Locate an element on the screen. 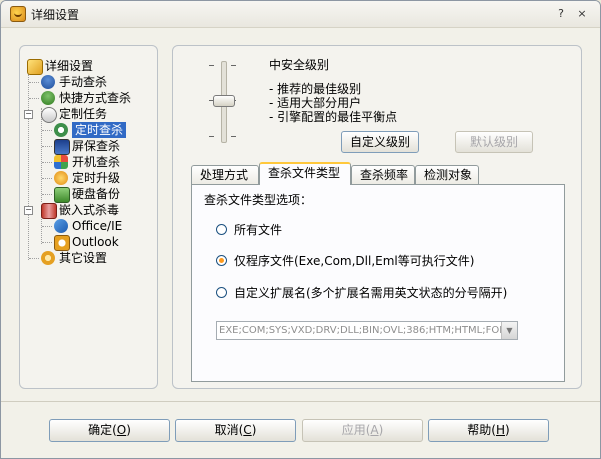 This screenshot has height=459, width=601. tab-file-types: 查杀文件类型 is located at coordinates (305, 173).